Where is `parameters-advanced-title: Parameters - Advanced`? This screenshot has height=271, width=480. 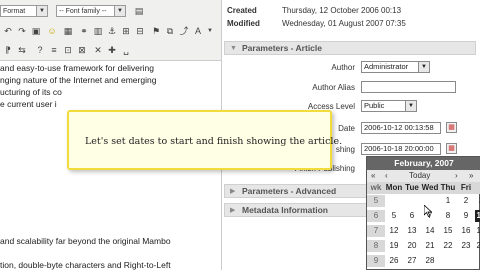 parameters-advanced-title: Parameters - Advanced is located at coordinates (289, 191).